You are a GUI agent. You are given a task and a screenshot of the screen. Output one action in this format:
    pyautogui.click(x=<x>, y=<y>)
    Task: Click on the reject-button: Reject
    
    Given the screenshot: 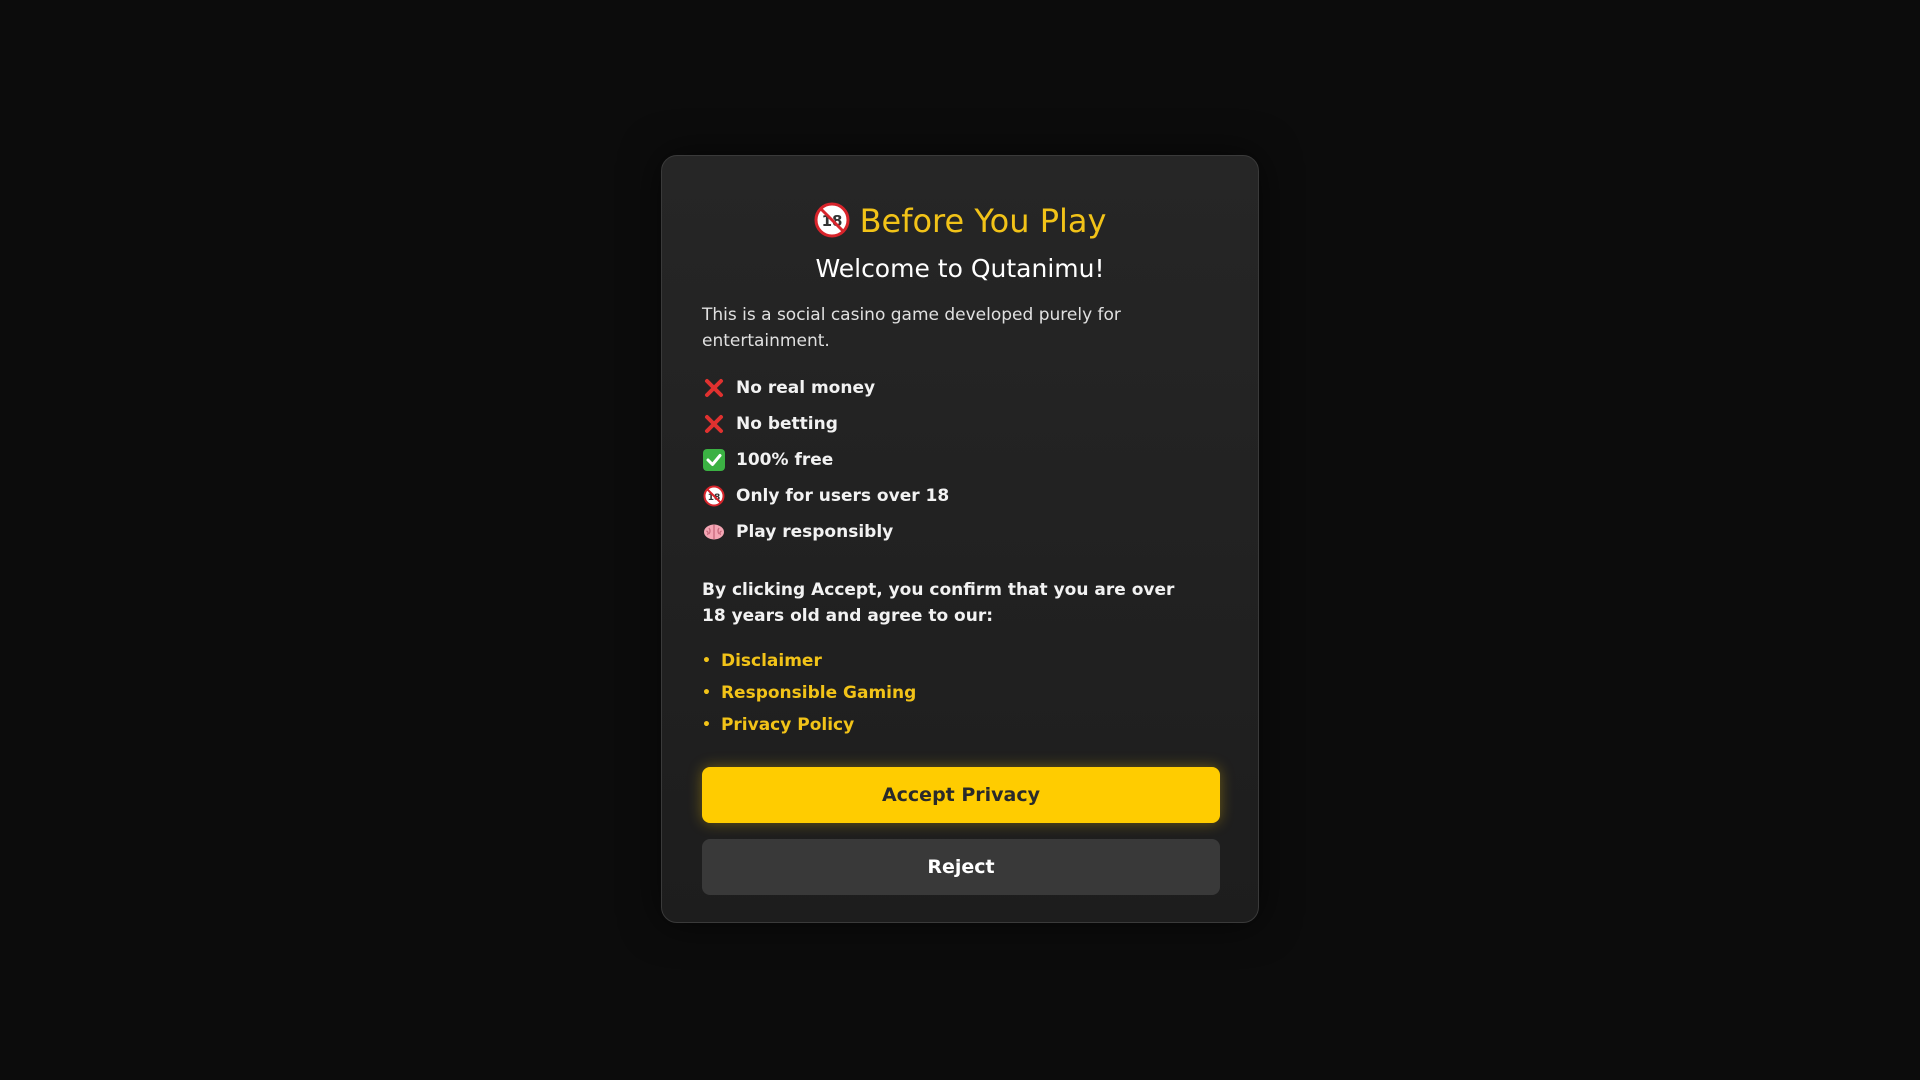 What is the action you would take?
    pyautogui.click(x=961, y=867)
    